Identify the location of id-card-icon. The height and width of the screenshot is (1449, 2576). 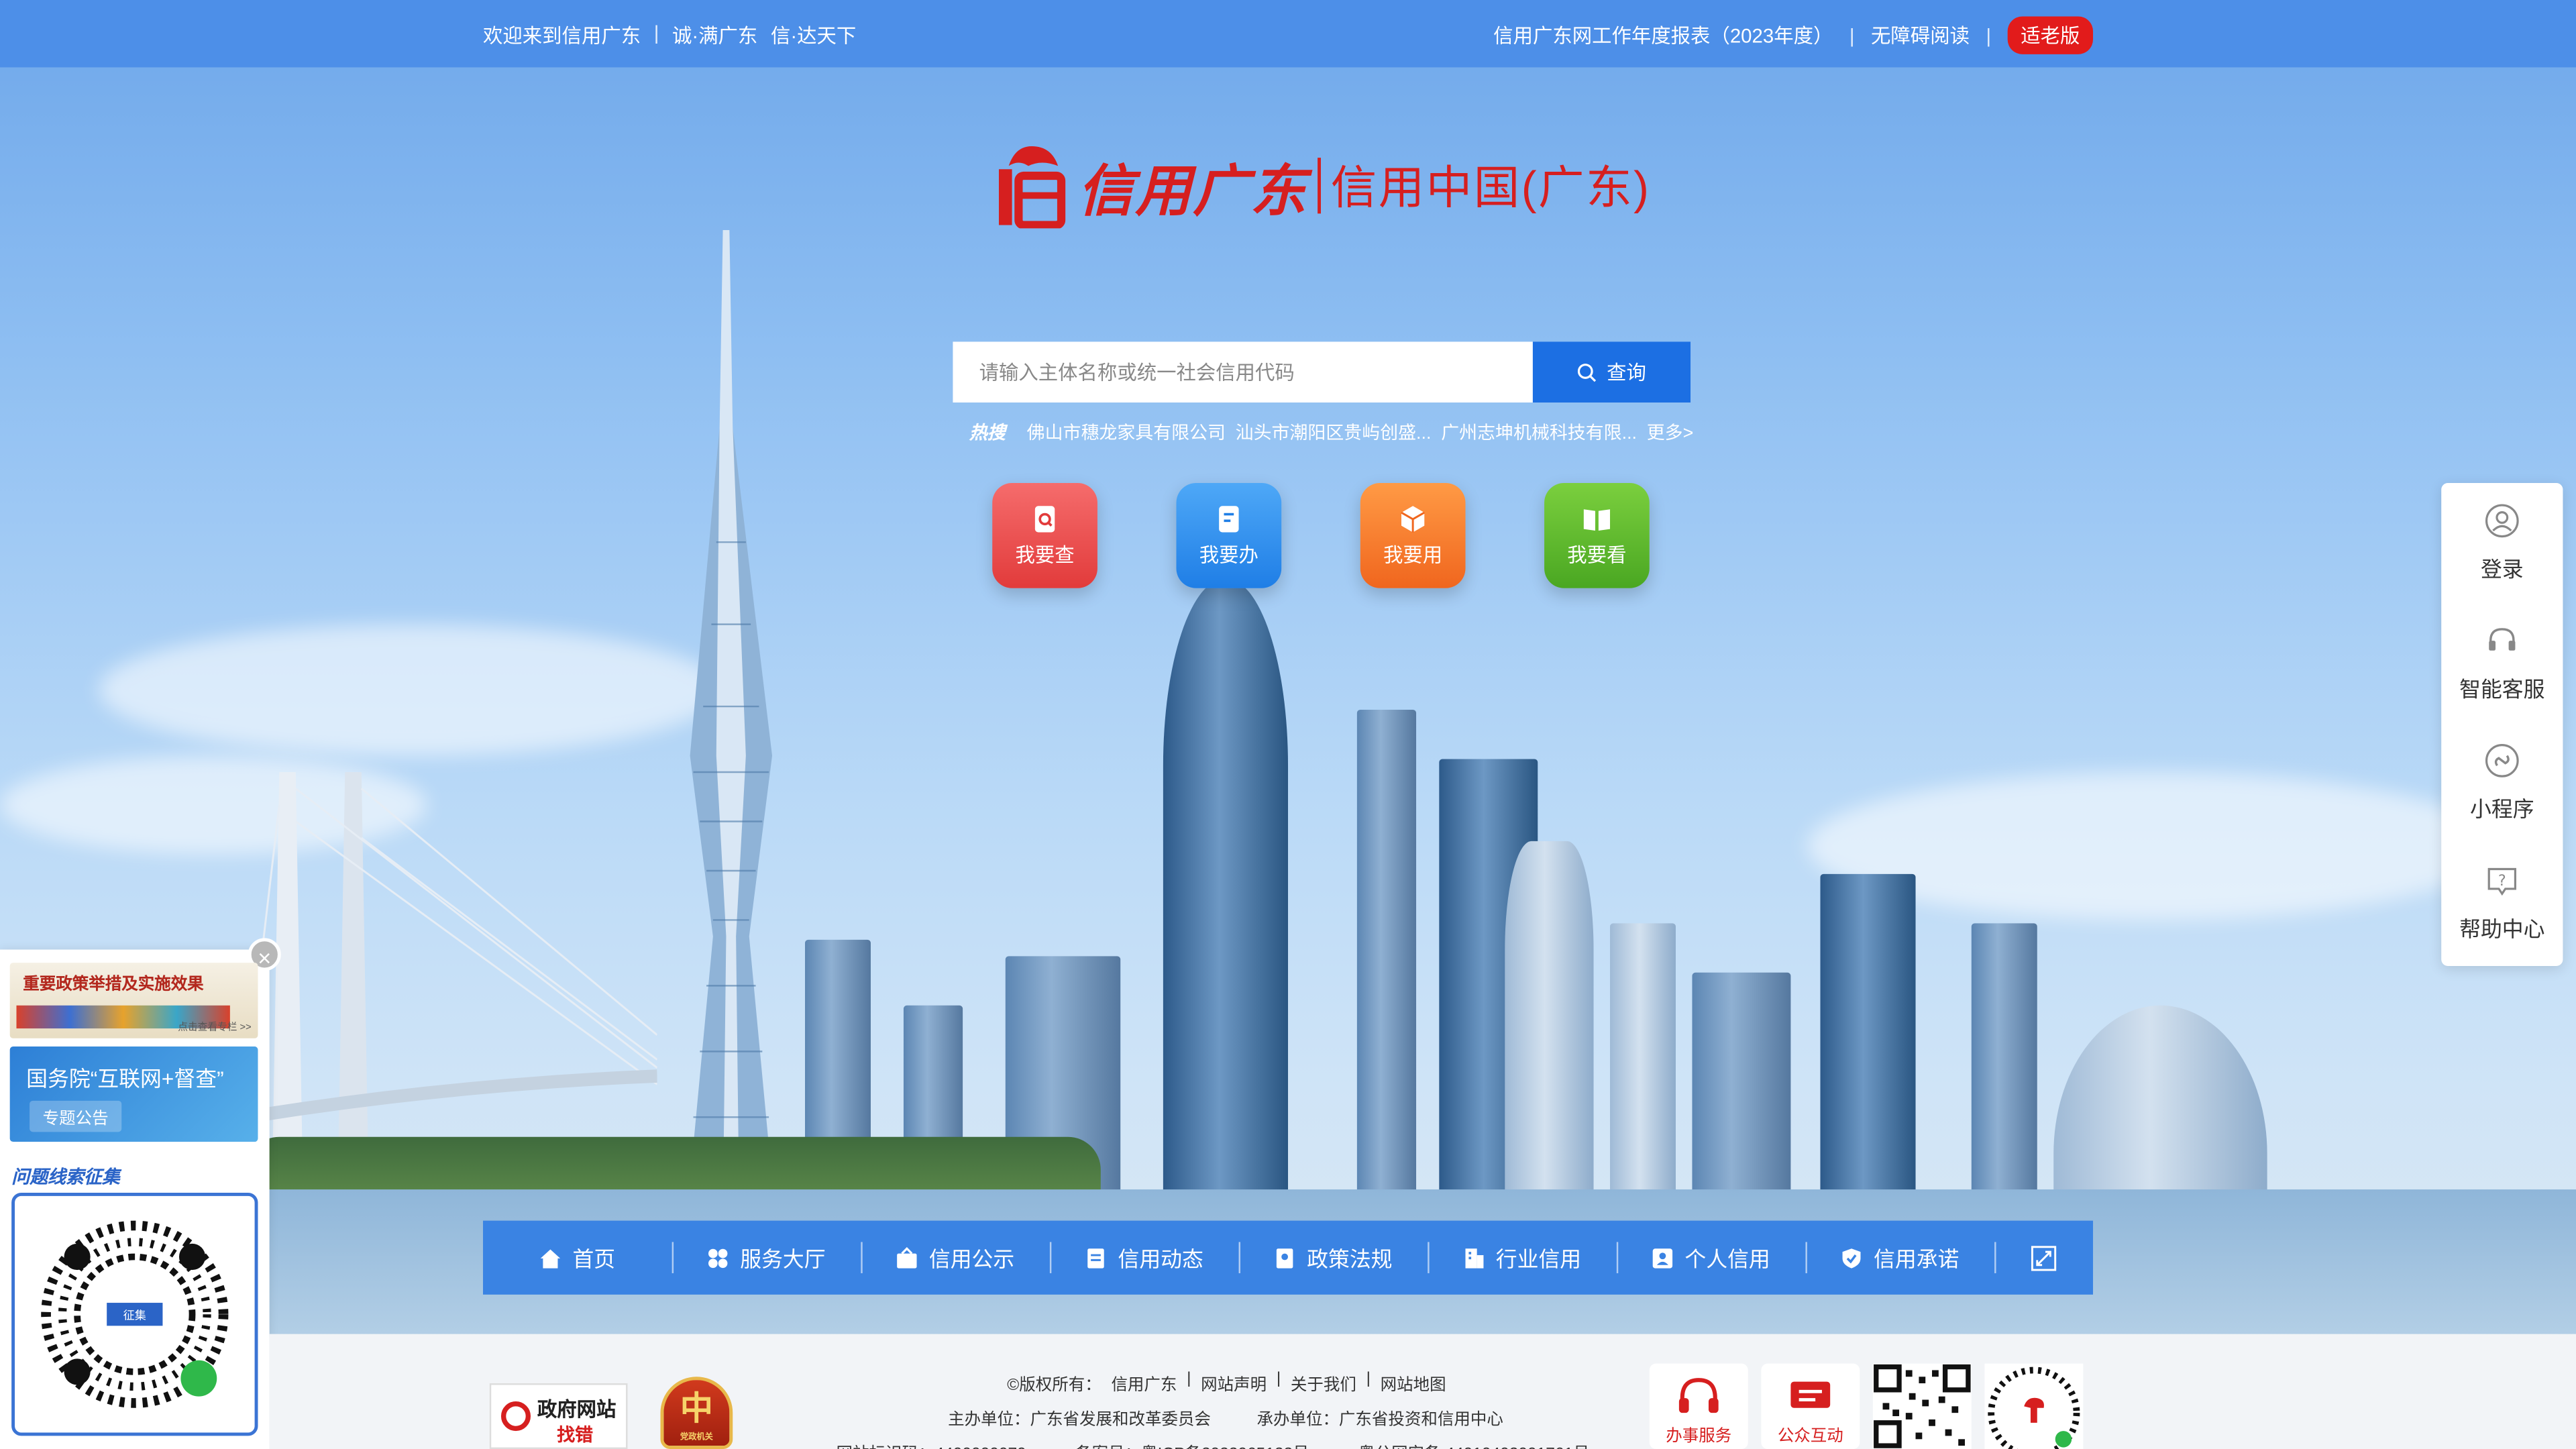
(1663, 1258).